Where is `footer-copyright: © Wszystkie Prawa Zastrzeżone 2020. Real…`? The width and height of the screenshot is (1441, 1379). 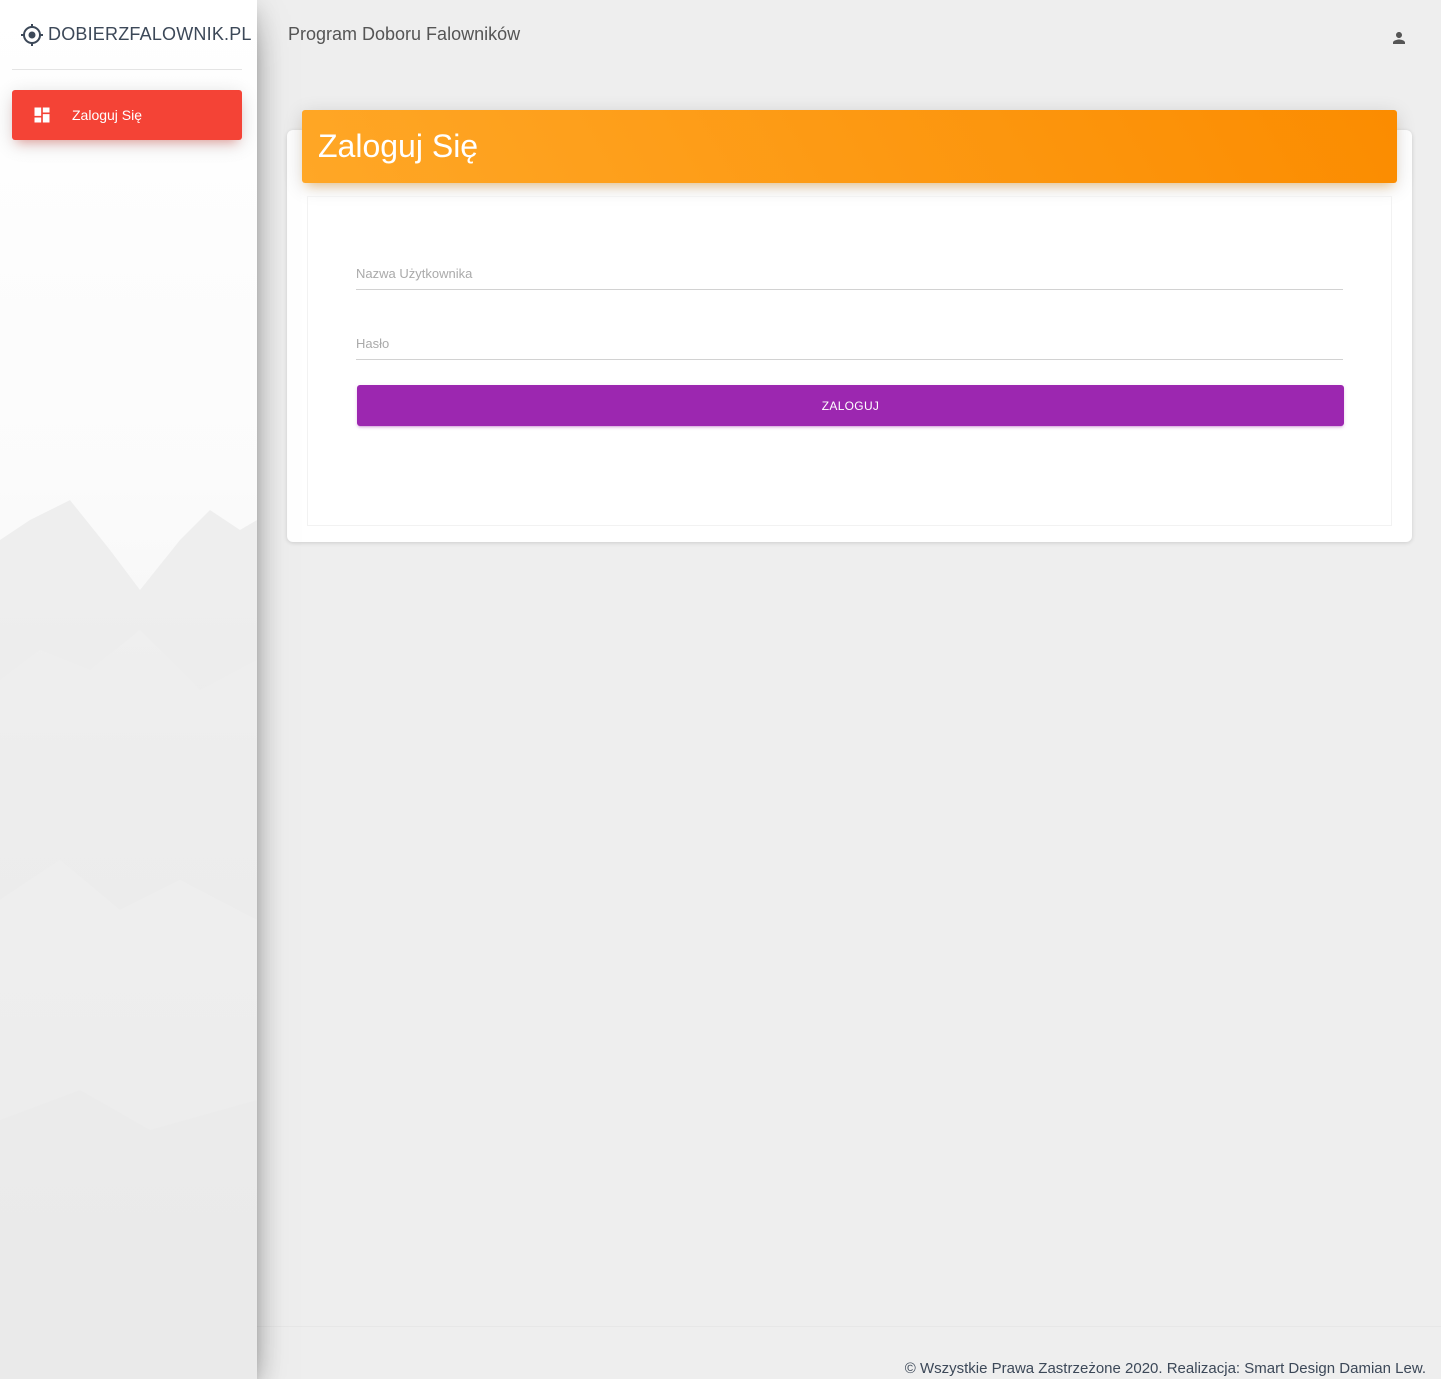
footer-copyright: © Wszystkie Prawa Zastrzeżone 2020. Real… is located at coordinates (1165, 1368).